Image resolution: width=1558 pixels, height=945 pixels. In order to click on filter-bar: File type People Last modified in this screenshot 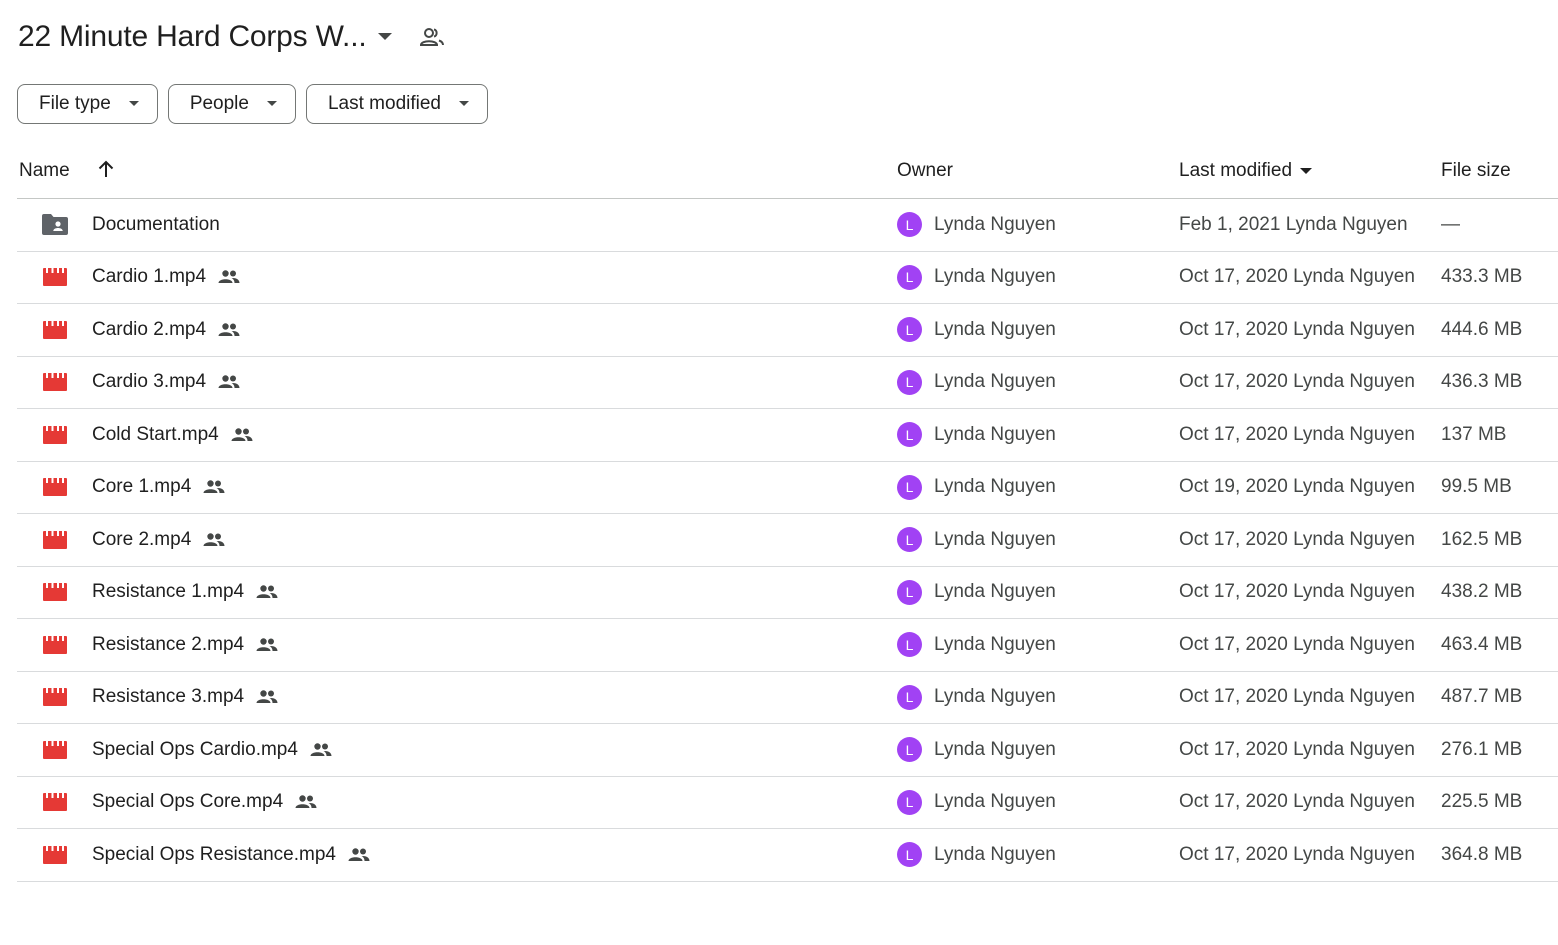, I will do `click(257, 104)`.